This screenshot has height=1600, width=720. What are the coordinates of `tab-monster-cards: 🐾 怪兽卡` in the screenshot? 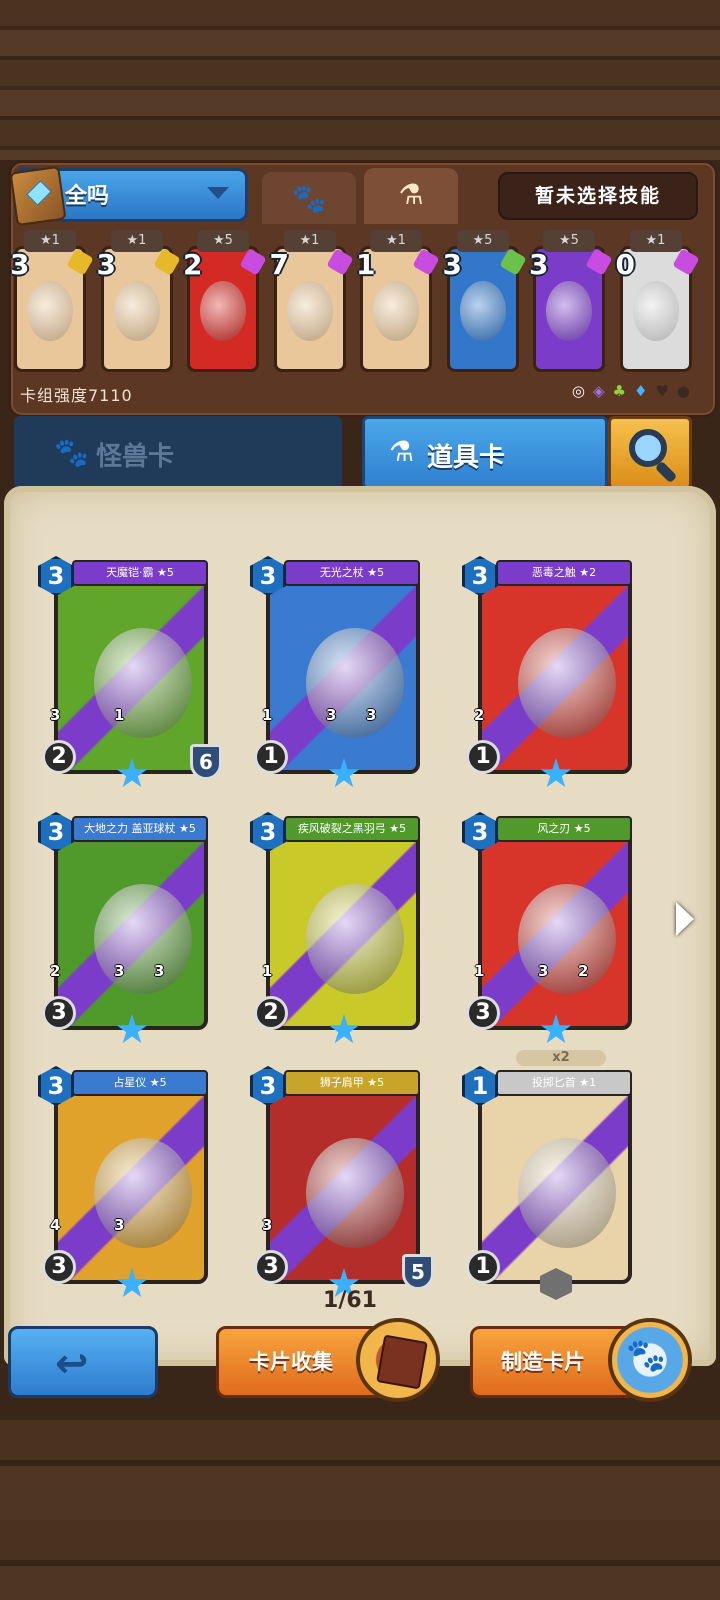 It's located at (178, 453).